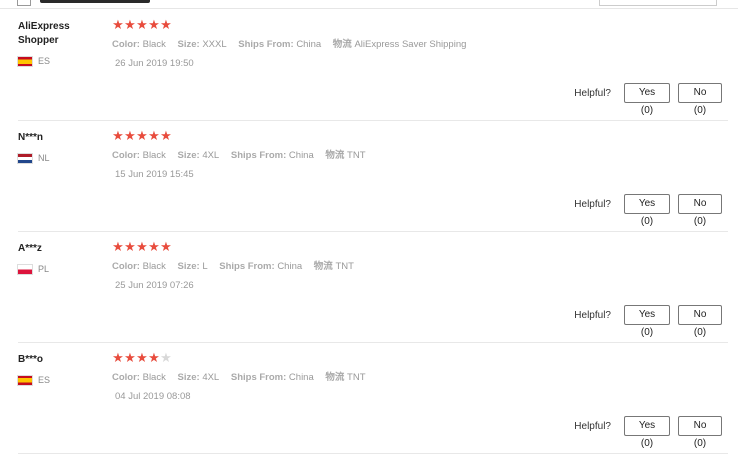  Describe the element at coordinates (24, 3) in the screenshot. I see `filter-checkbox` at that location.